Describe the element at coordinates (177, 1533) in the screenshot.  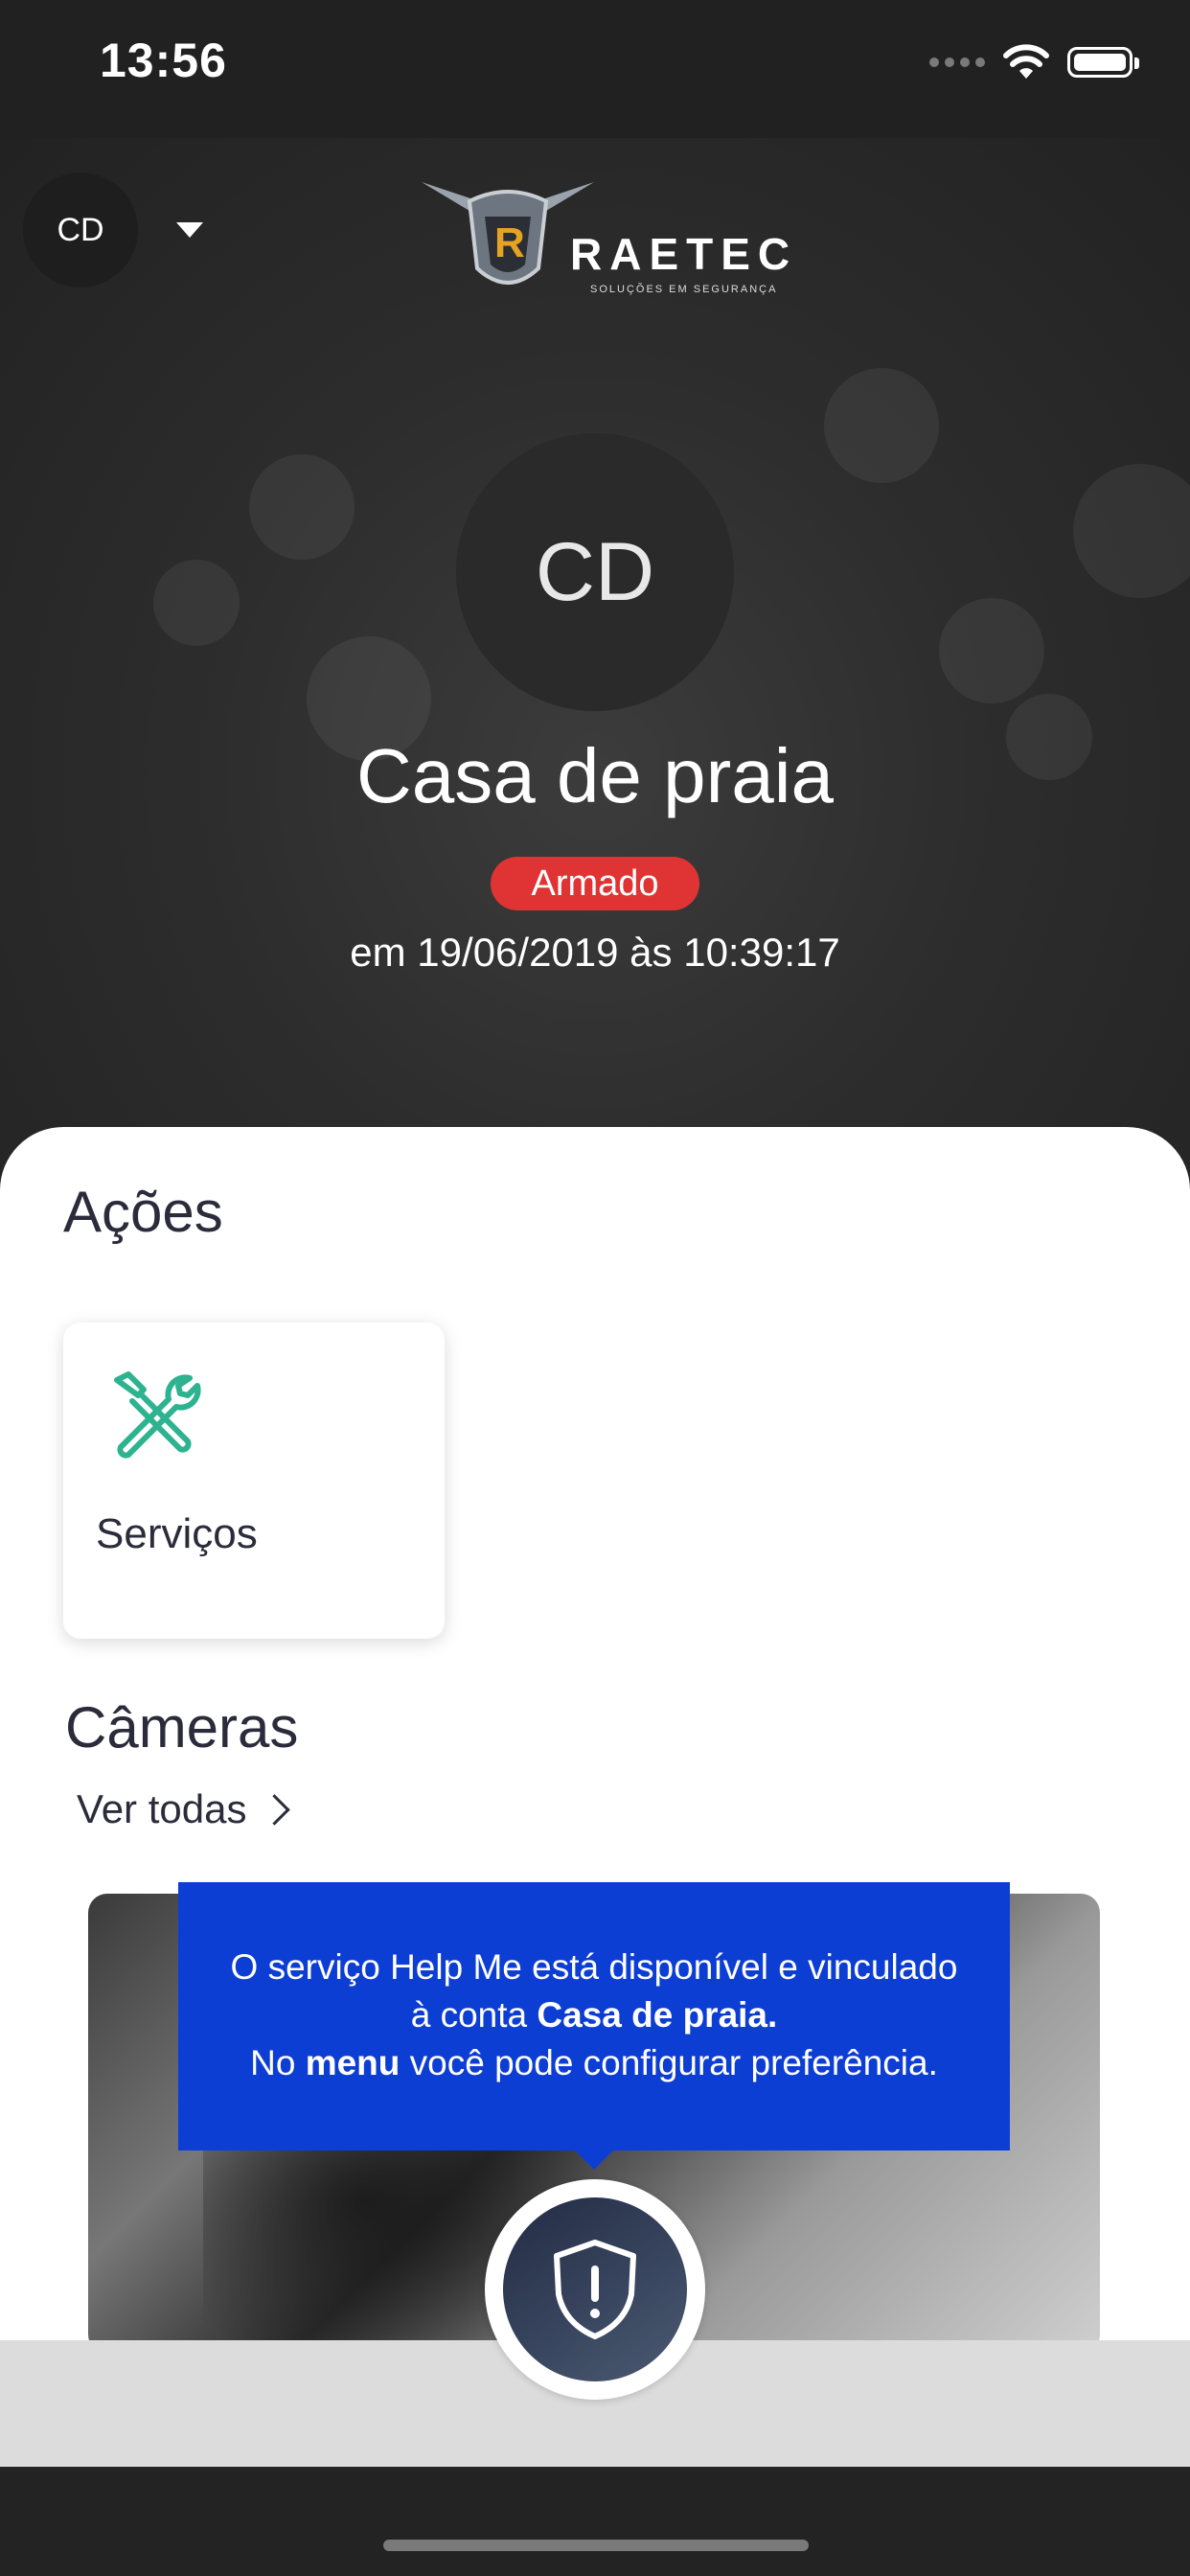
I see `services-label: Serviços` at that location.